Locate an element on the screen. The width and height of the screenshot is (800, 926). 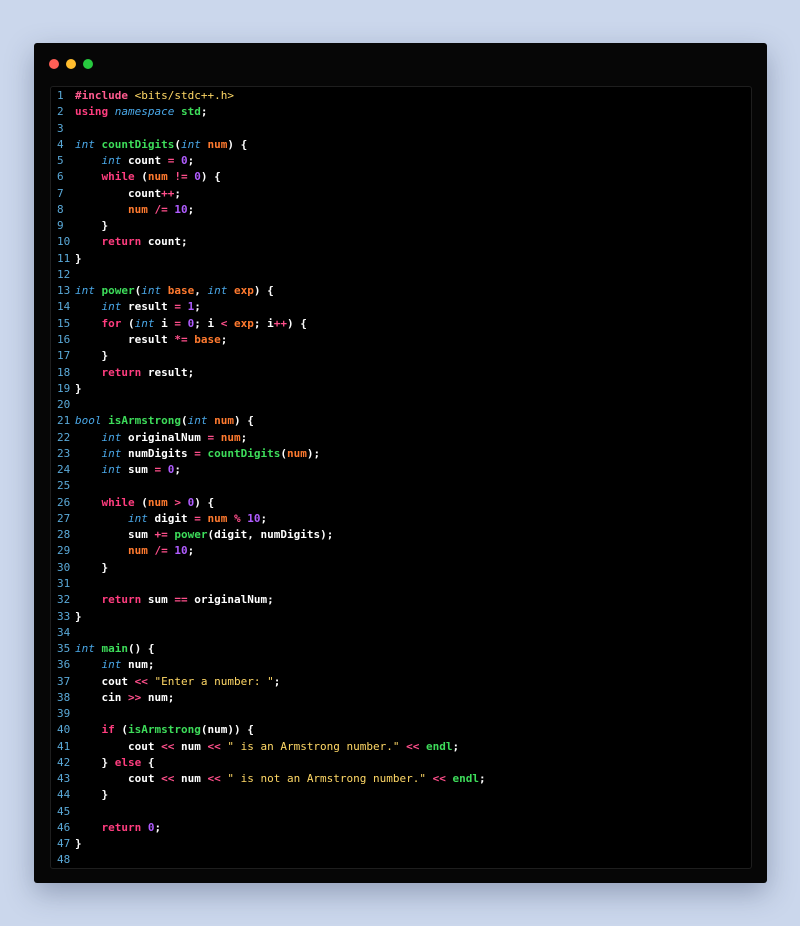
code-line: 23 int numDigits = countDigits(num); is located at coordinates (268, 454).